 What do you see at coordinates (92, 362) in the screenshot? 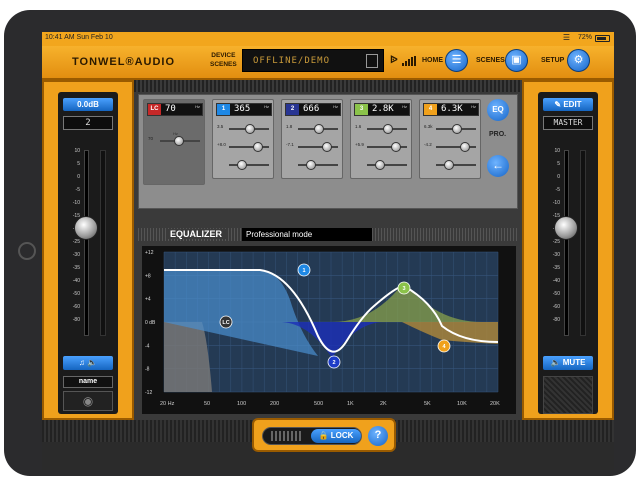
I see `speaker-icon: 🔈` at bounding box center [92, 362].